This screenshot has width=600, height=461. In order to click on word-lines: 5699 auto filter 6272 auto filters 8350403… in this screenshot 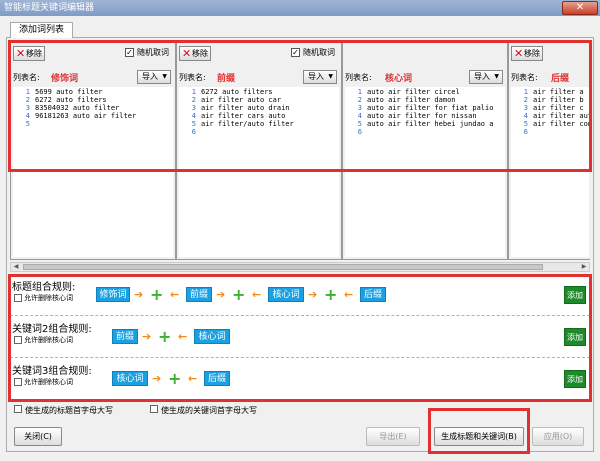, I will do `click(86, 104)`.